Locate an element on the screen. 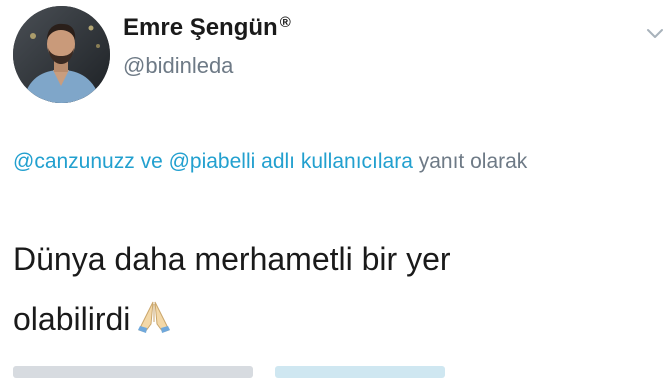 The width and height of the screenshot is (672, 378). author-display-name: Emre Şengün ® is located at coordinates (207, 28).